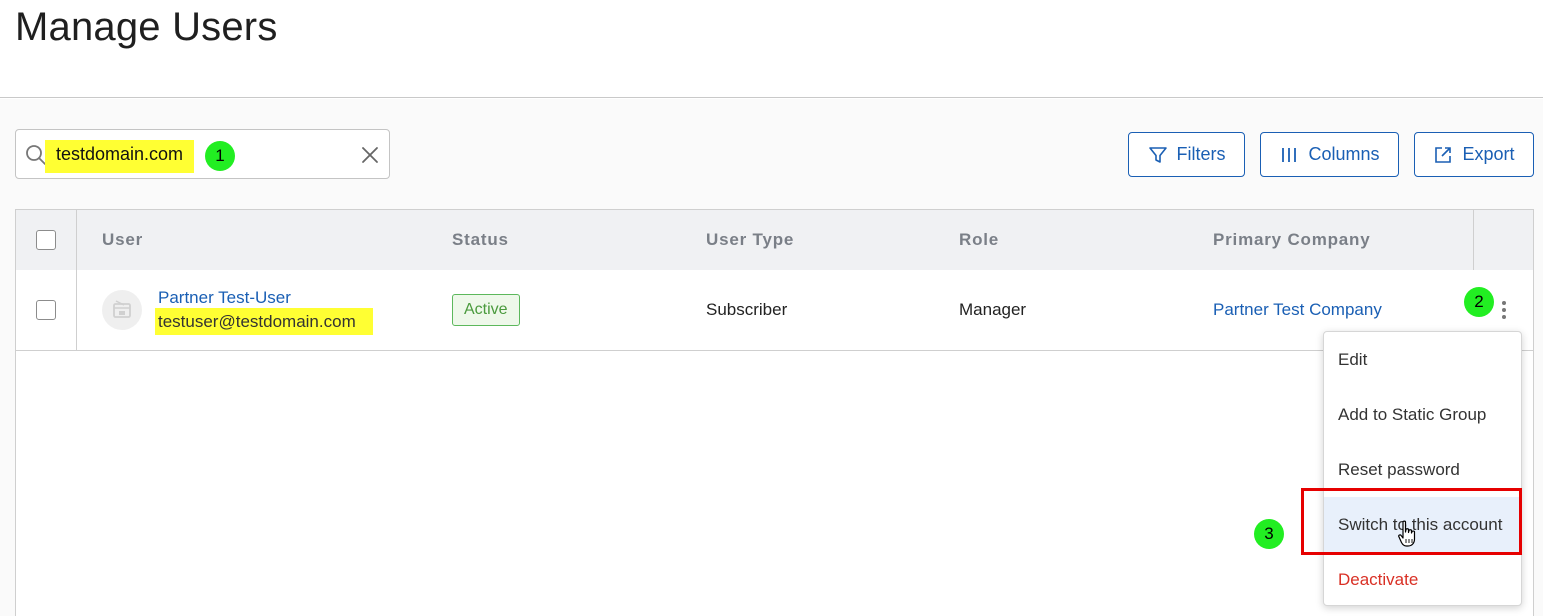  Describe the element at coordinates (1479, 302) in the screenshot. I see `step-badge-2: 2` at that location.